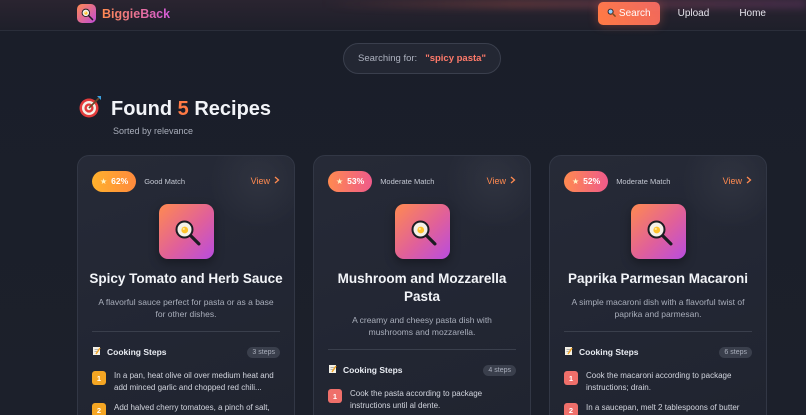 Image resolution: width=806 pixels, height=415 pixels. Describe the element at coordinates (658, 352) in the screenshot. I see `steps-header: Cooking Steps 6 steps` at that location.